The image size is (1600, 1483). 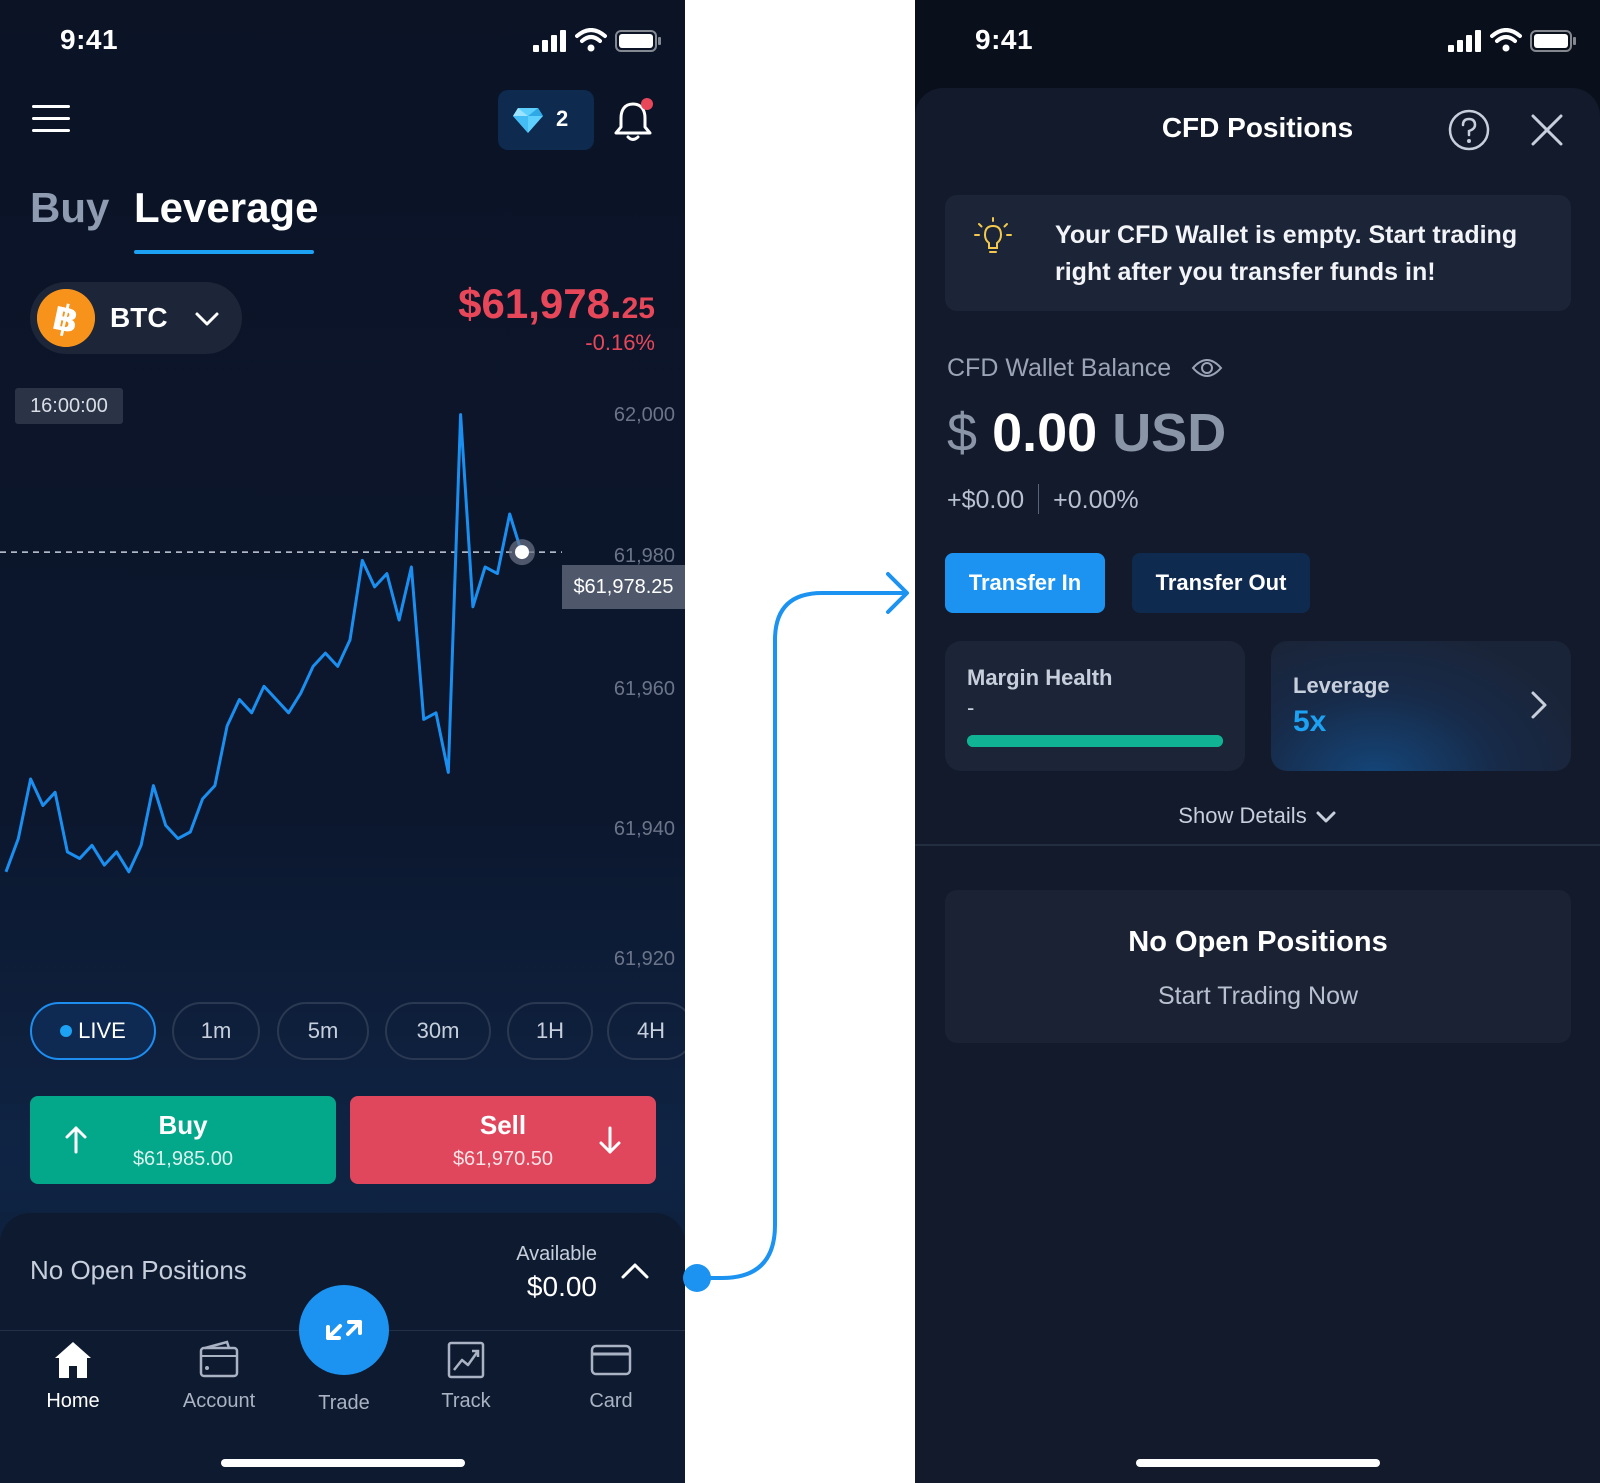 I want to click on nav-home-label: Home, so click(x=73, y=1401).